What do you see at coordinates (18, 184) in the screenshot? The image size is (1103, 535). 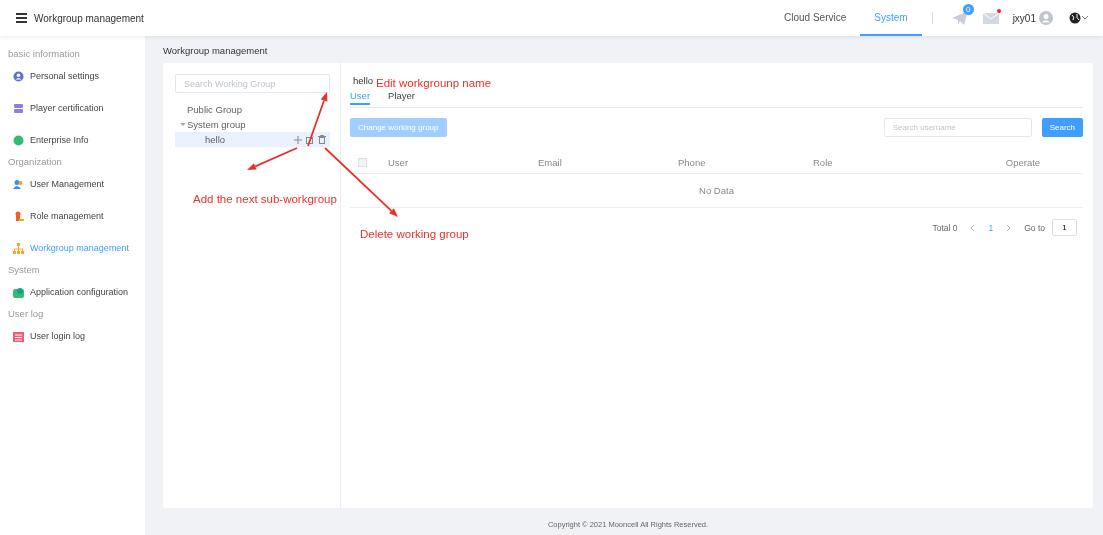 I see `users-icon` at bounding box center [18, 184].